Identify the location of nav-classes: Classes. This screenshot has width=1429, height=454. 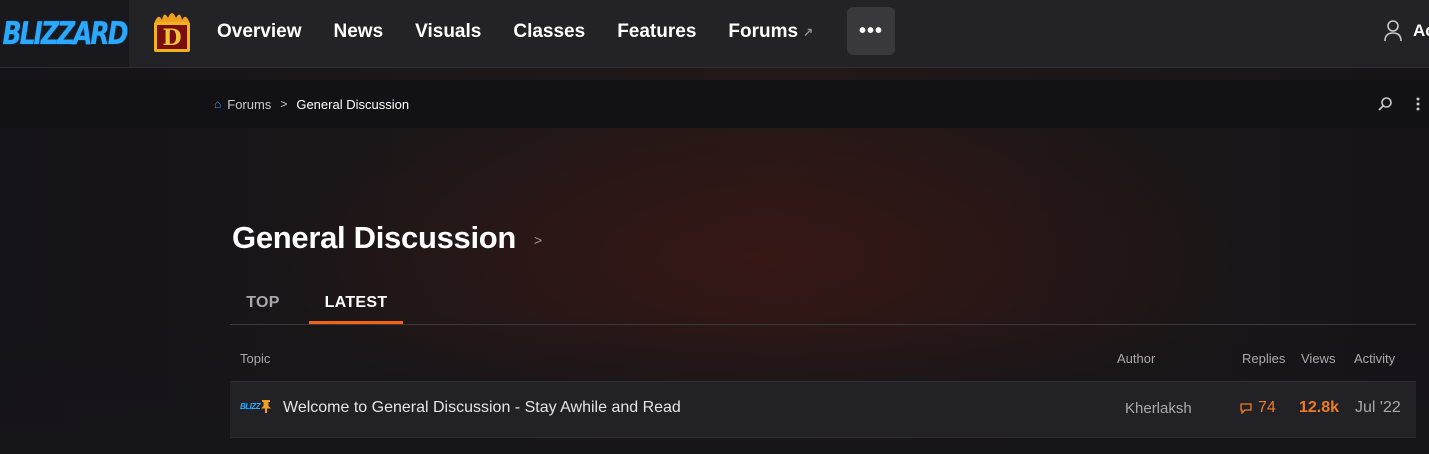
(549, 32).